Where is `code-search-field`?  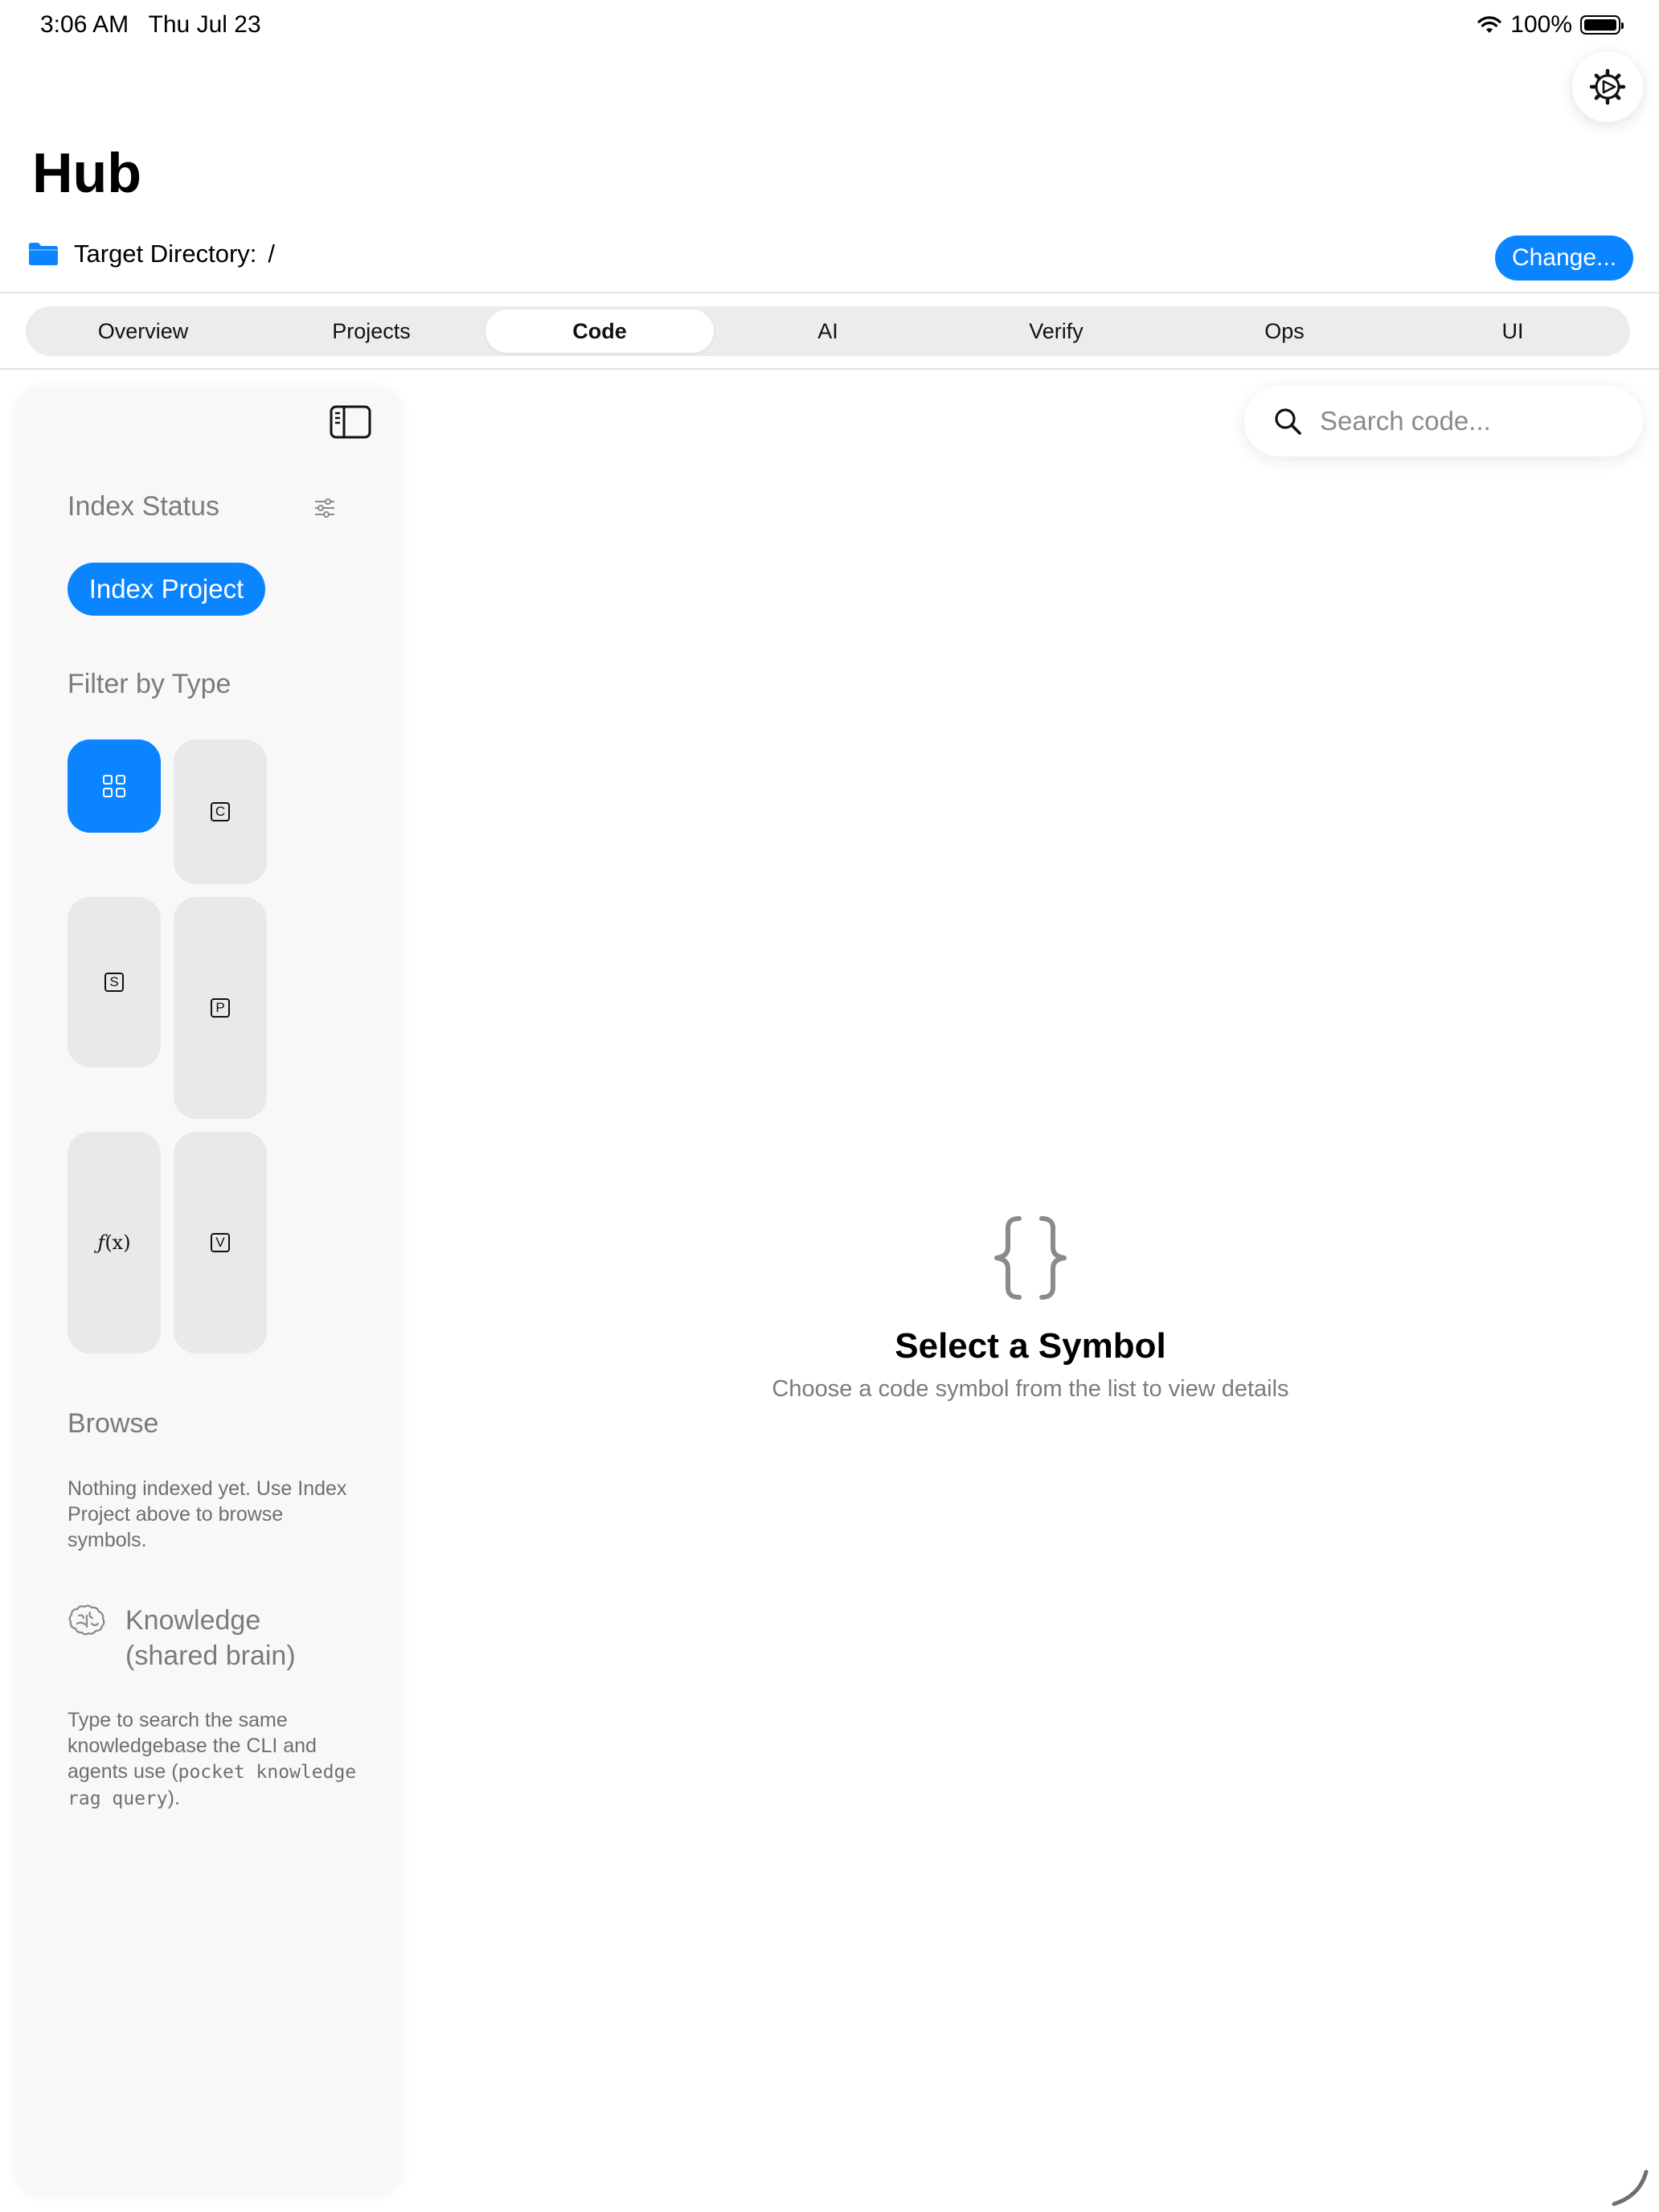
code-search-field is located at coordinates (1443, 421).